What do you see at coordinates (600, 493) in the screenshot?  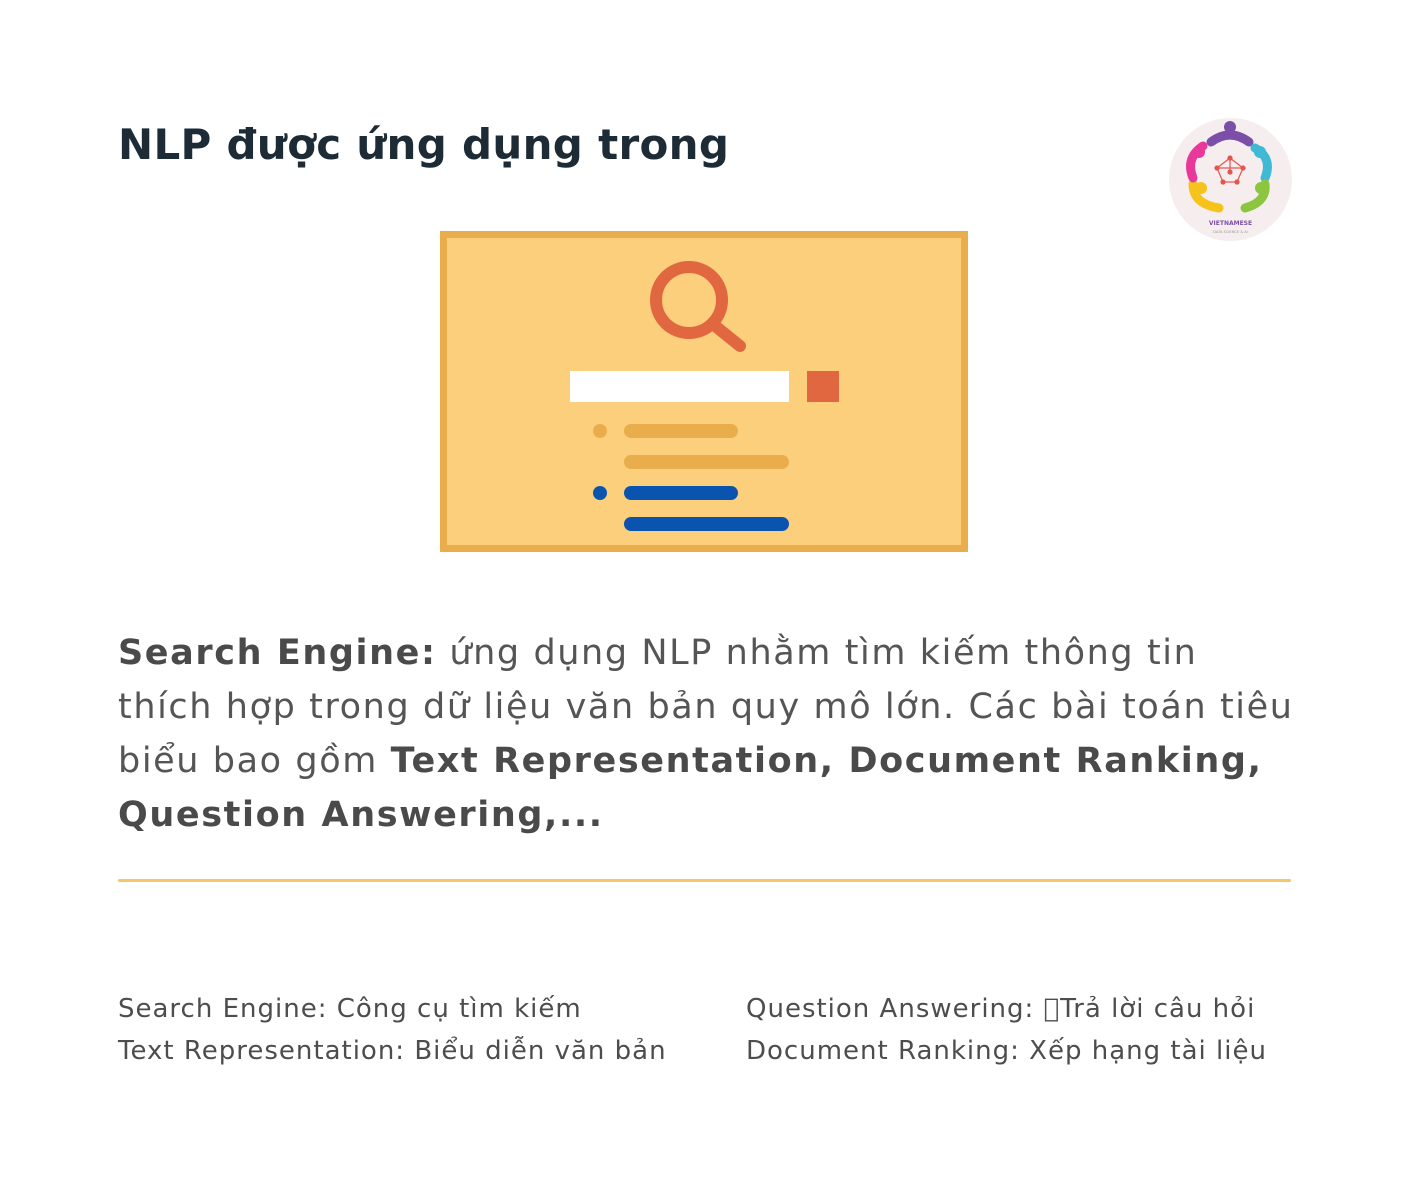 I see `result-bullet-highlight` at bounding box center [600, 493].